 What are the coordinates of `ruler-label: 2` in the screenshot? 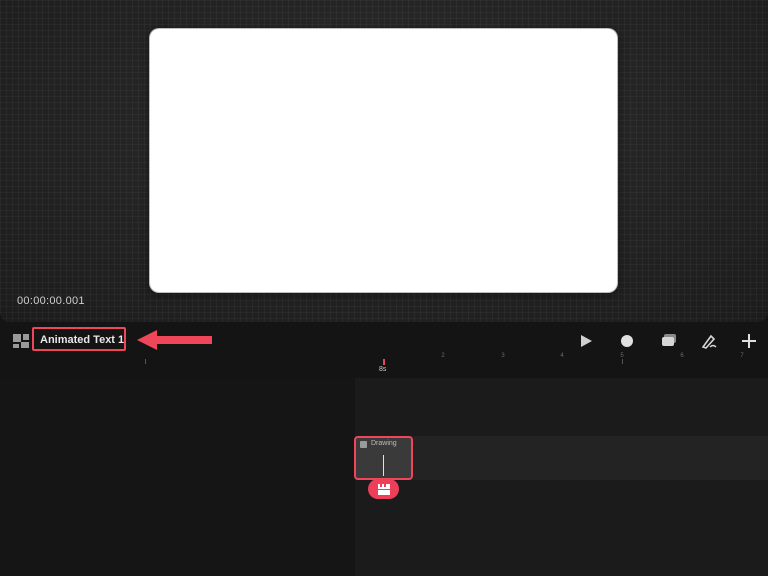 It's located at (443, 356).